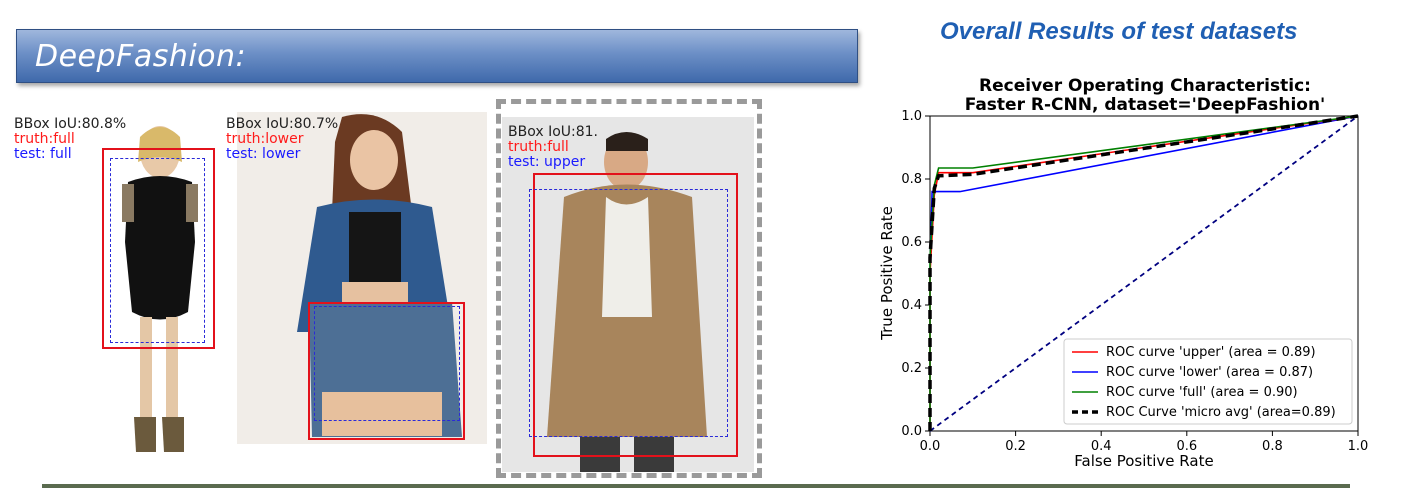  I want to click on legend-label-lower: ROC curve 'lower' (area = 0.87), so click(1209, 372).